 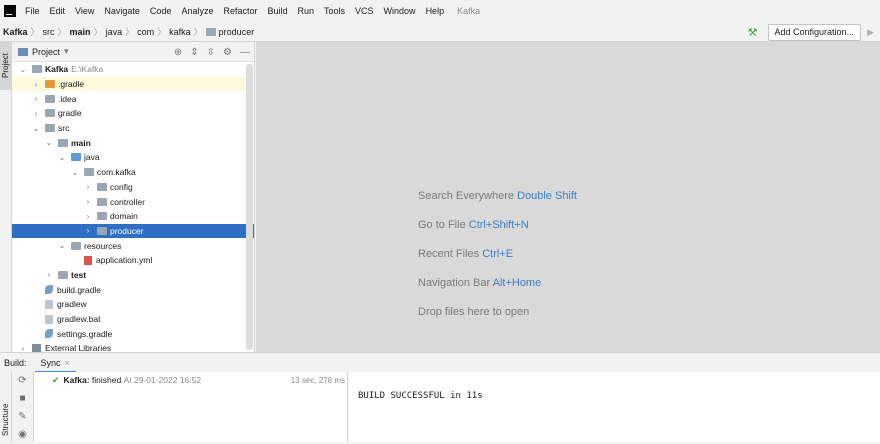 What do you see at coordinates (133, 113) in the screenshot?
I see `tree-item: › gradle` at bounding box center [133, 113].